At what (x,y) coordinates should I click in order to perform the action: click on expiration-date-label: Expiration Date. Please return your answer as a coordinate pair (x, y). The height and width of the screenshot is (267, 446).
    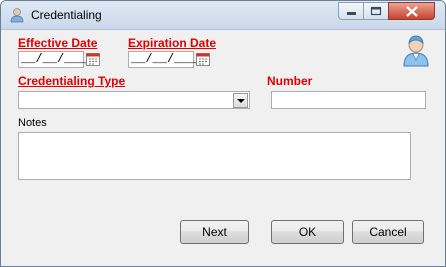
    Looking at the image, I should click on (172, 43).